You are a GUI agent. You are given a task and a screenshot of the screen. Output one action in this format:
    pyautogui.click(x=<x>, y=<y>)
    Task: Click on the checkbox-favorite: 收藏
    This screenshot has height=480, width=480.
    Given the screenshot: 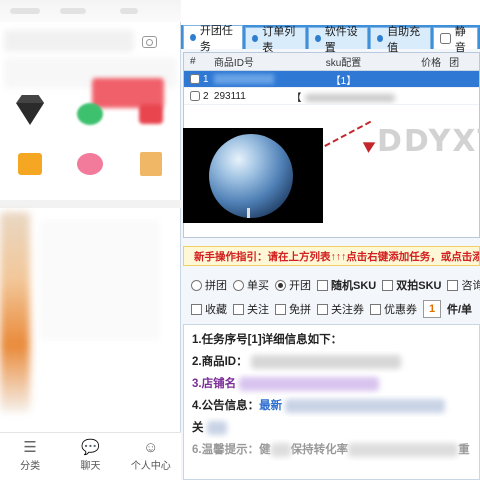 What is the action you would take?
    pyautogui.click(x=209, y=309)
    